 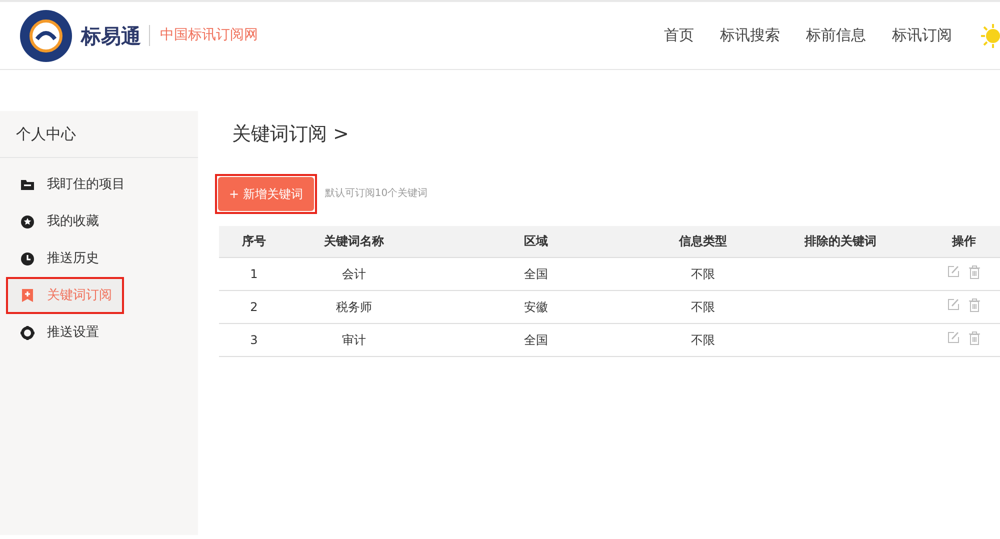 I want to click on clock-icon, so click(x=27, y=258).